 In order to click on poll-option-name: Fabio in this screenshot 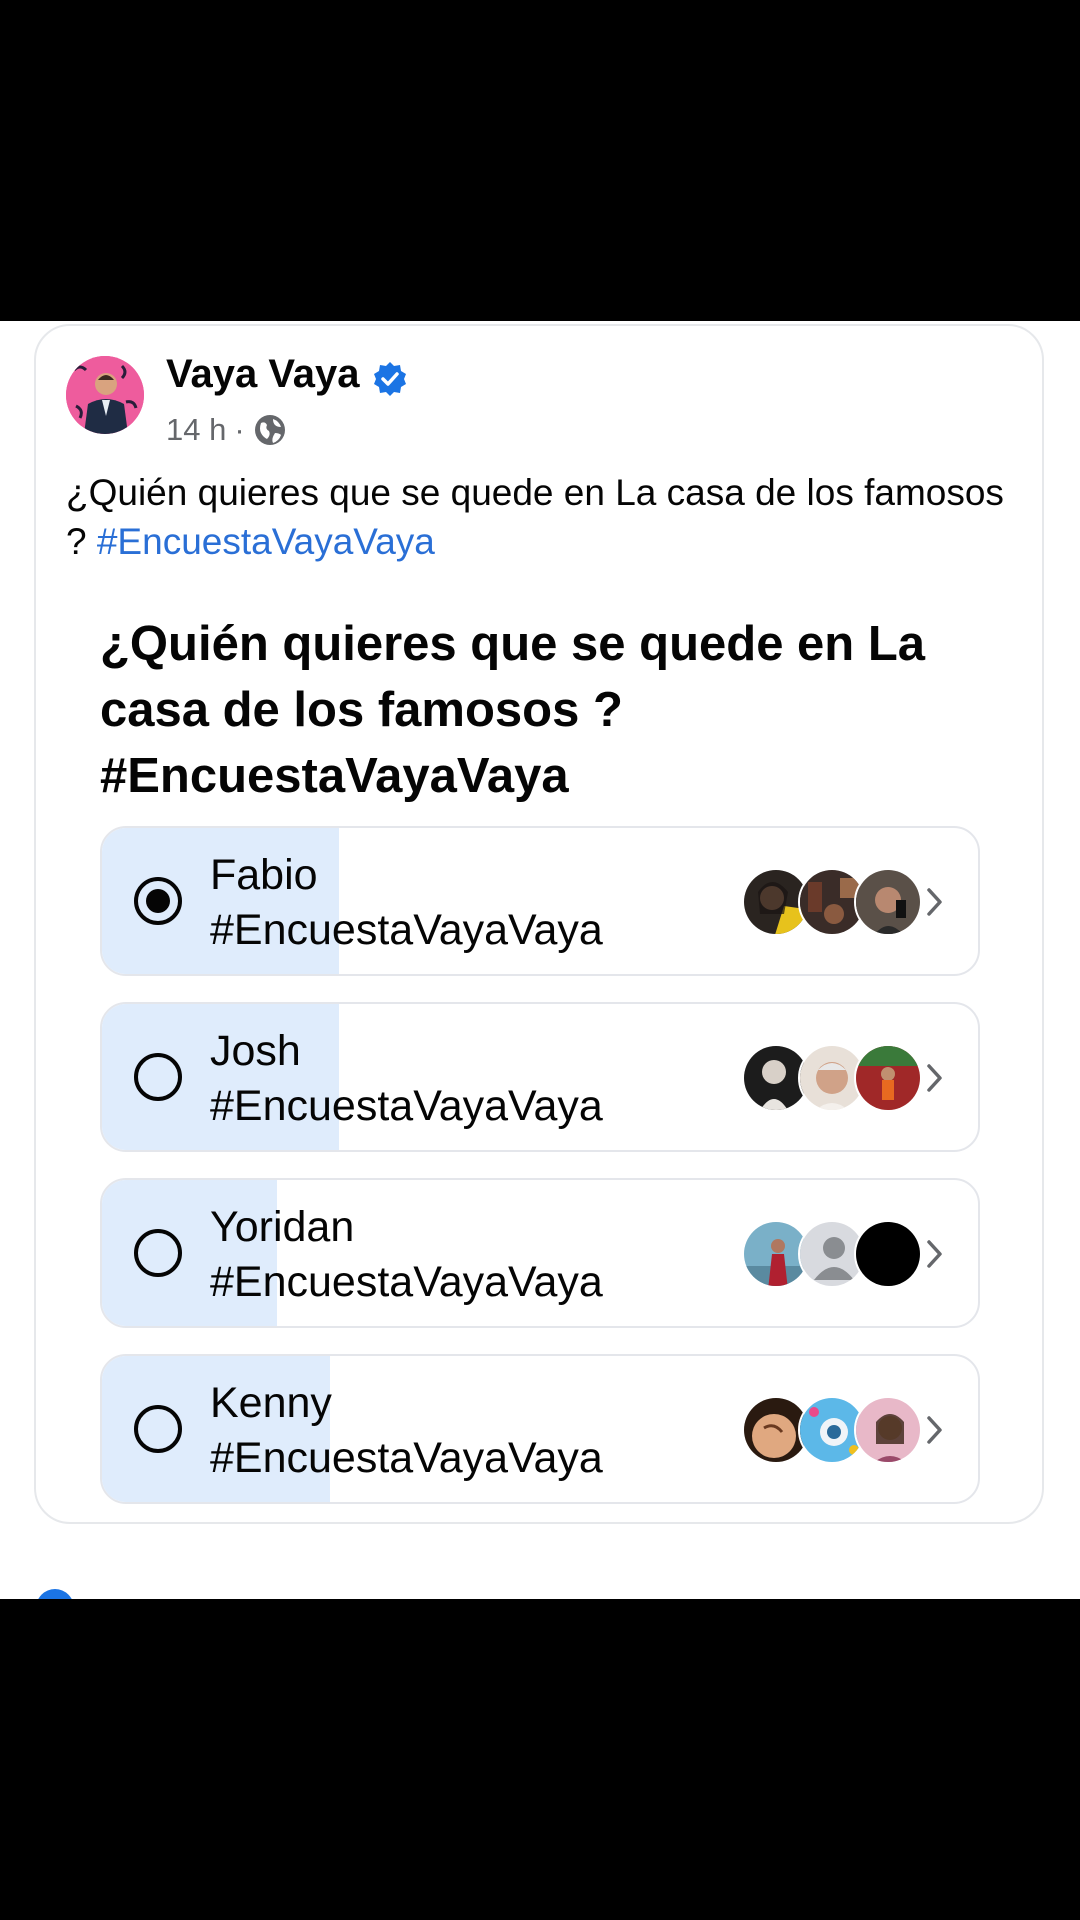, I will do `click(264, 875)`.